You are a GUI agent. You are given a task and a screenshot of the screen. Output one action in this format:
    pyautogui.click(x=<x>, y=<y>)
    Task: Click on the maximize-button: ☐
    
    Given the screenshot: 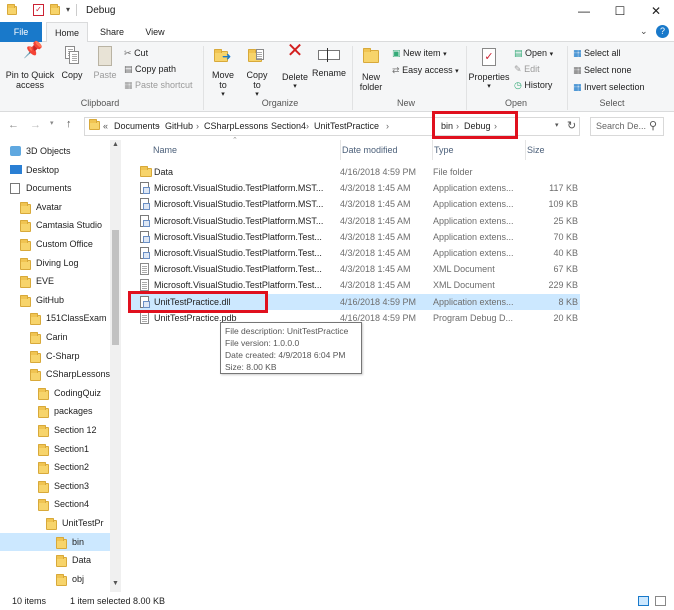 What is the action you would take?
    pyautogui.click(x=620, y=11)
    